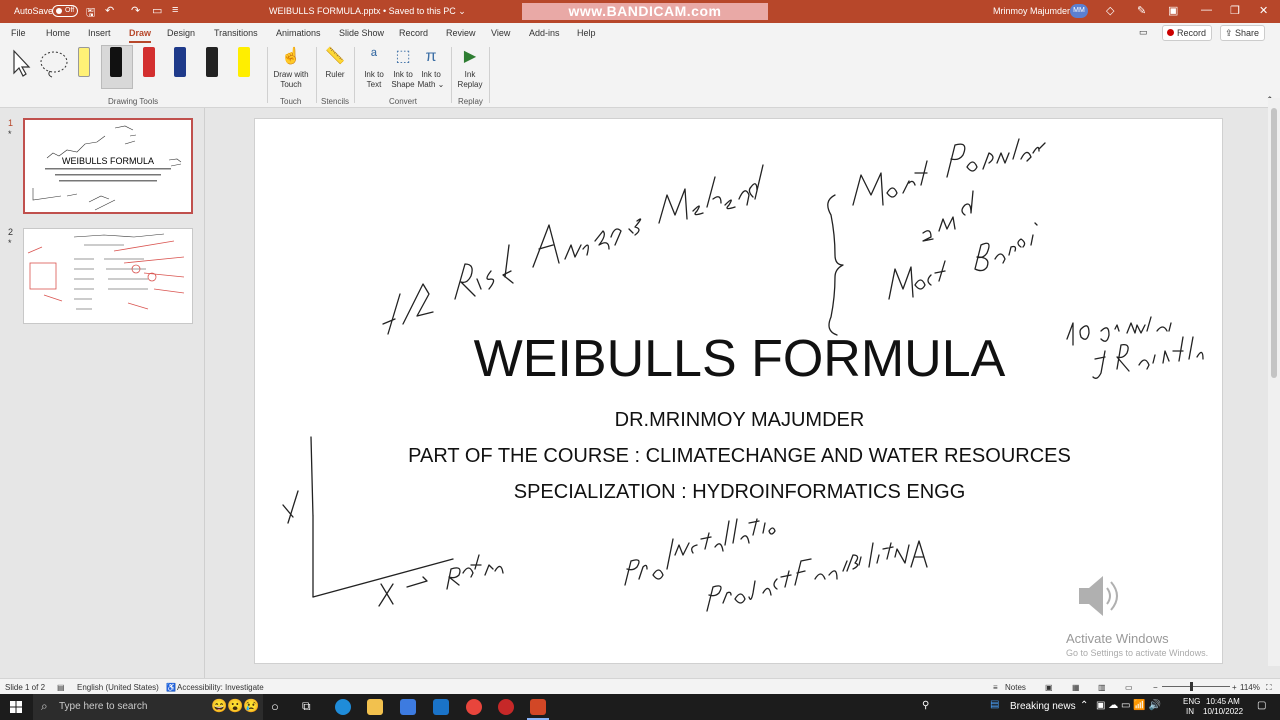 The height and width of the screenshot is (720, 1280). What do you see at coordinates (474, 707) in the screenshot?
I see `chrome-icon` at bounding box center [474, 707].